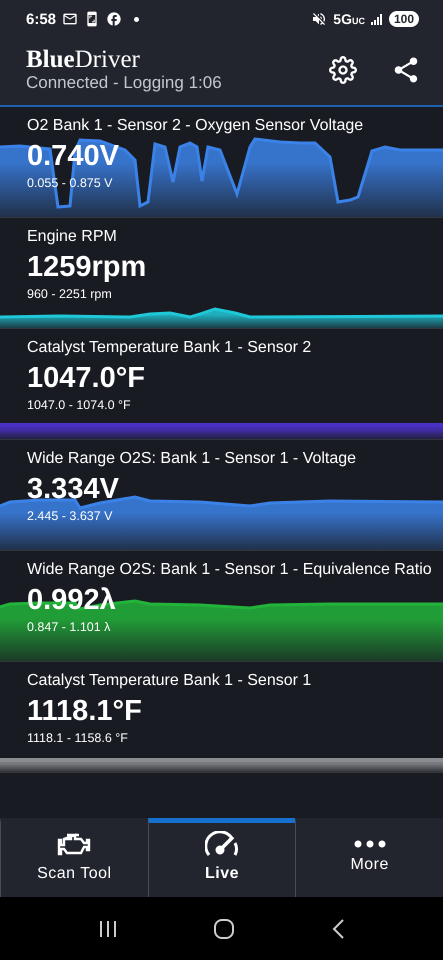  Describe the element at coordinates (73, 489) in the screenshot. I see `gauge-value: 3.334V` at that location.